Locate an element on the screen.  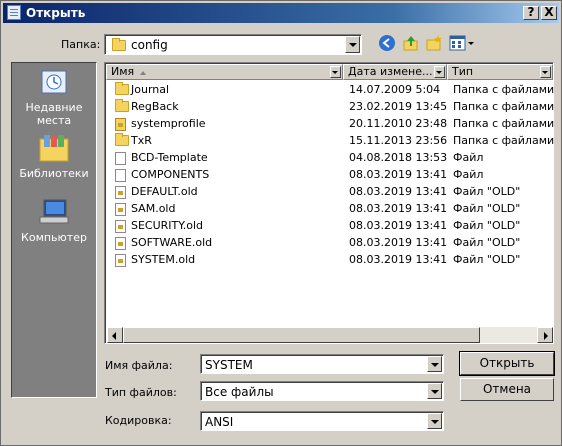
file-row: SECURITY.old 08.03.2019 13:41 Файл "OLD" is located at coordinates (330, 225).